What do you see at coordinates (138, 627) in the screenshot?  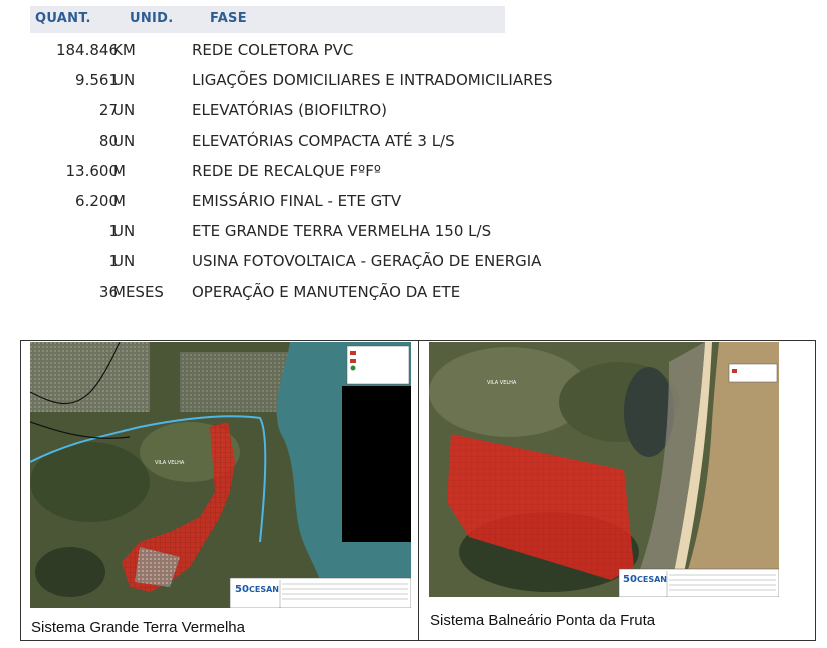 I see `caption-grande-terra-vermelha: Sistema Grande Terra Vermelha` at bounding box center [138, 627].